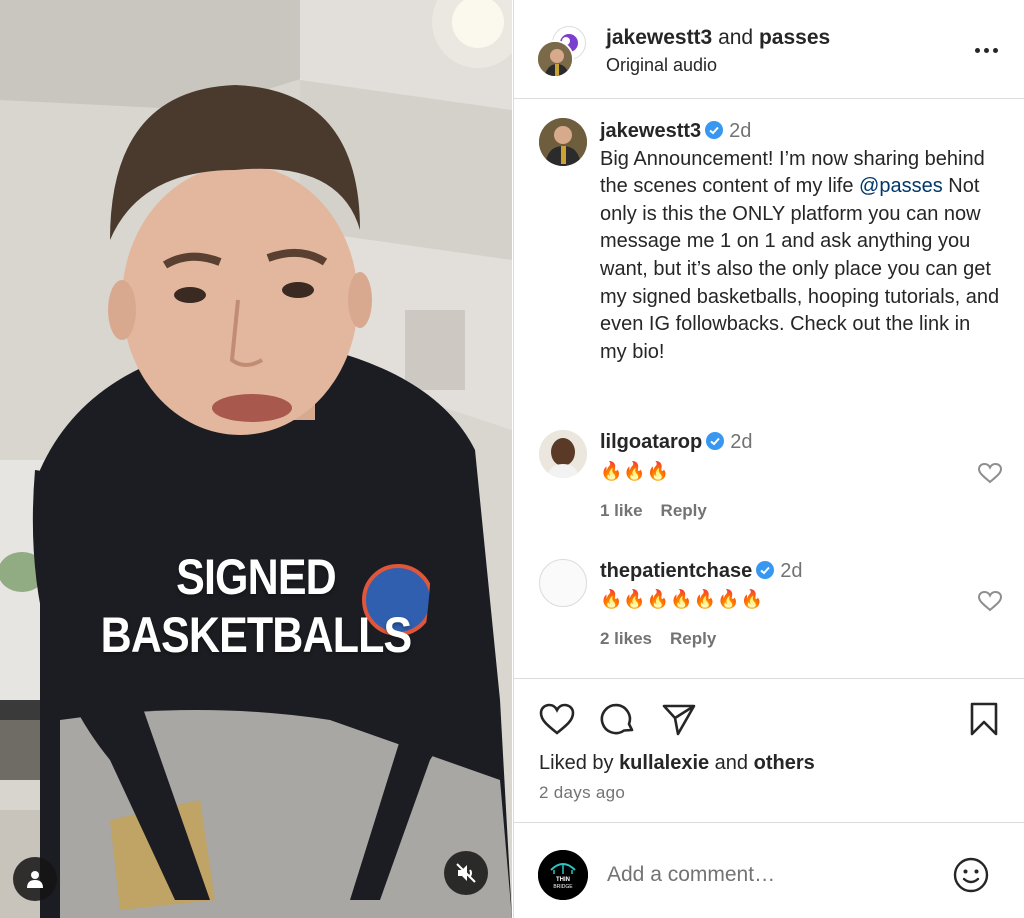 The image size is (1024, 918). What do you see at coordinates (784, 763) in the screenshot?
I see `liked-by-others-link: others` at bounding box center [784, 763].